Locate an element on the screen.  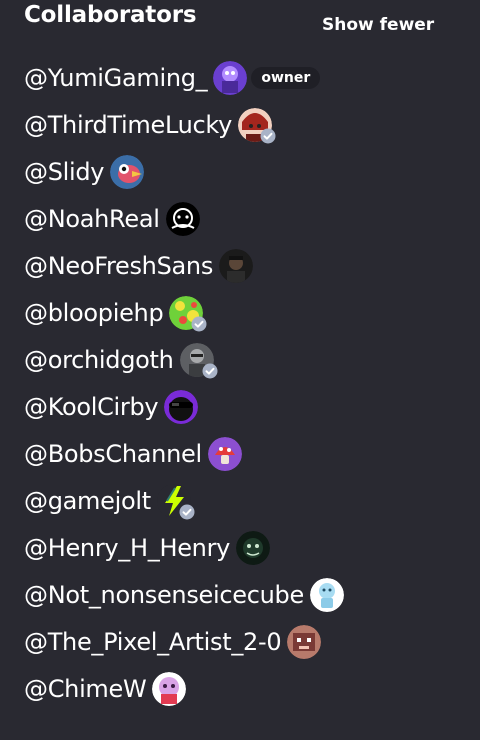
collaborator-handle: @The_Pixel_Artist_2-0 is located at coordinates (153, 642).